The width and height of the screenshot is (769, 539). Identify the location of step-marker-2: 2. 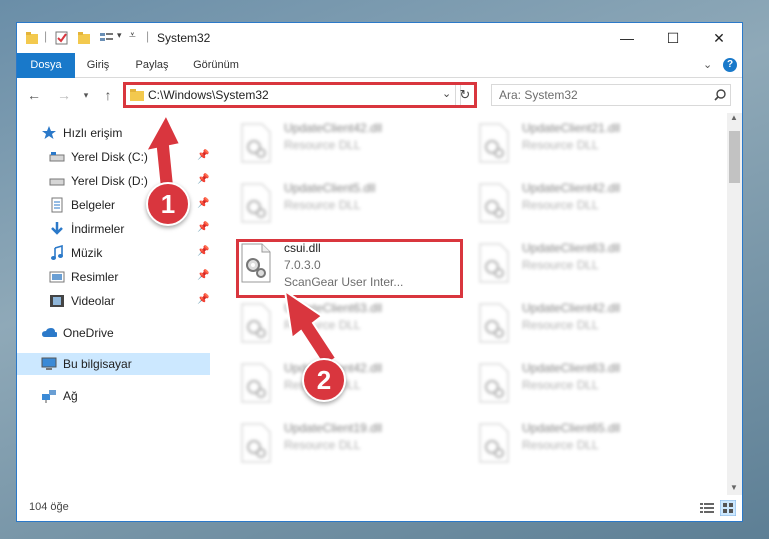
(324, 380).